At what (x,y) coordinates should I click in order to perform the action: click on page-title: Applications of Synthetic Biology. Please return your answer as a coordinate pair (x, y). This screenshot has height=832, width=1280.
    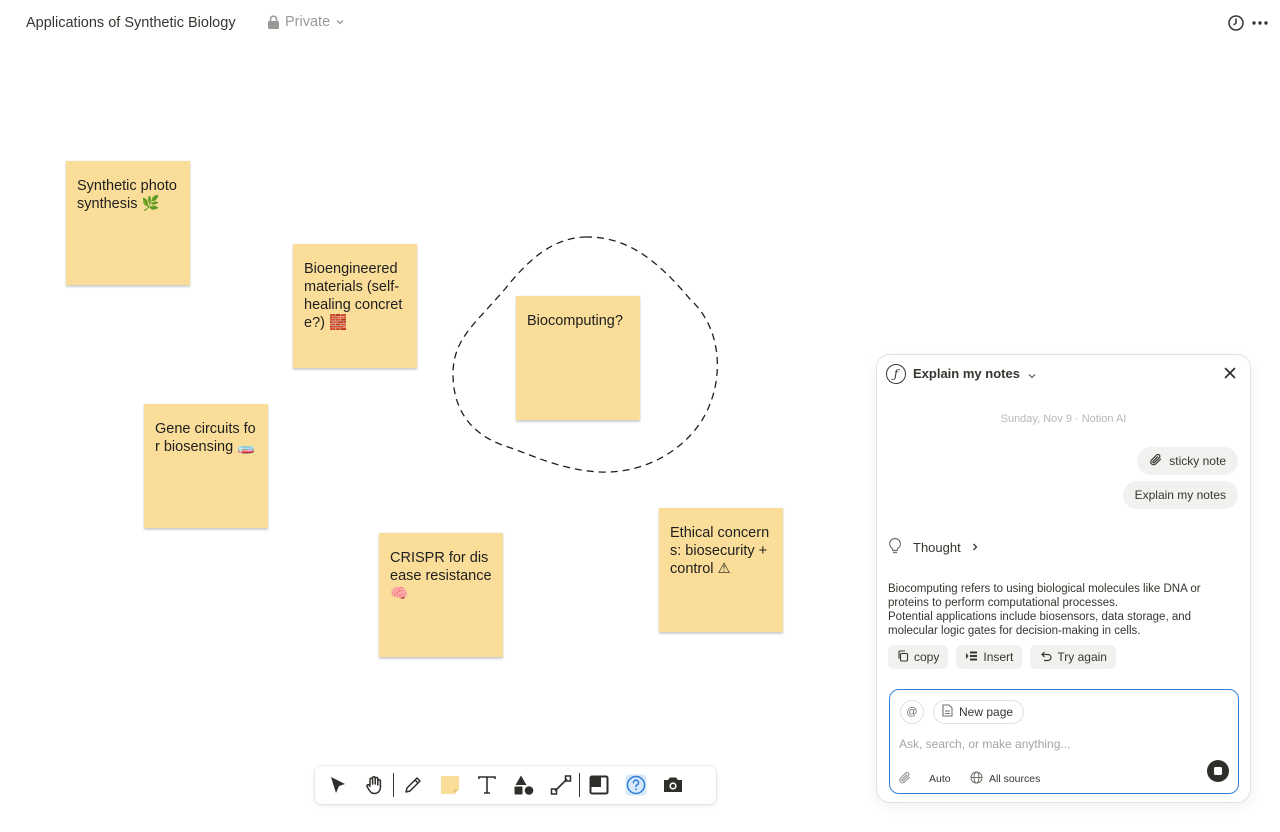
    Looking at the image, I should click on (131, 23).